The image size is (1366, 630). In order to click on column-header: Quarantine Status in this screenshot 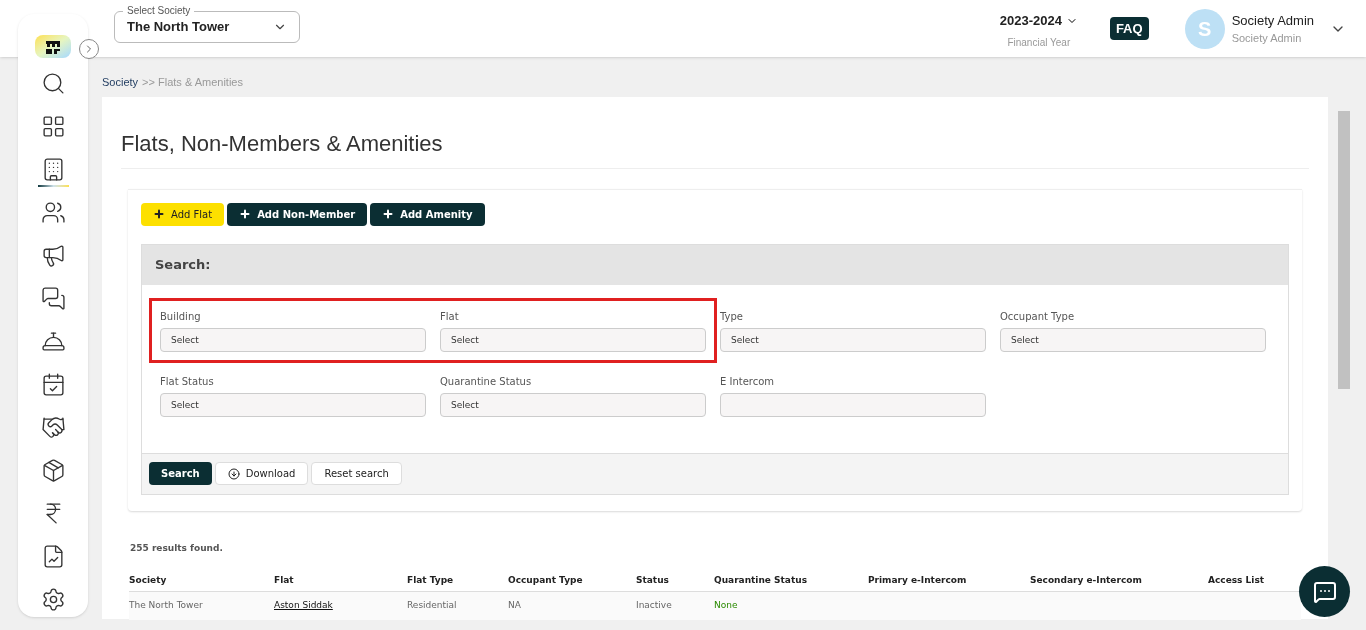, I will do `click(761, 580)`.